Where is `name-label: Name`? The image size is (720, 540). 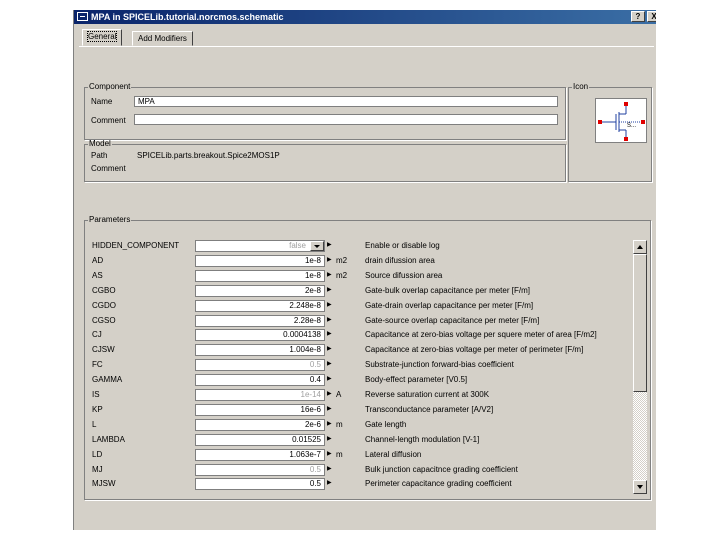
name-label: Name is located at coordinates (102, 101).